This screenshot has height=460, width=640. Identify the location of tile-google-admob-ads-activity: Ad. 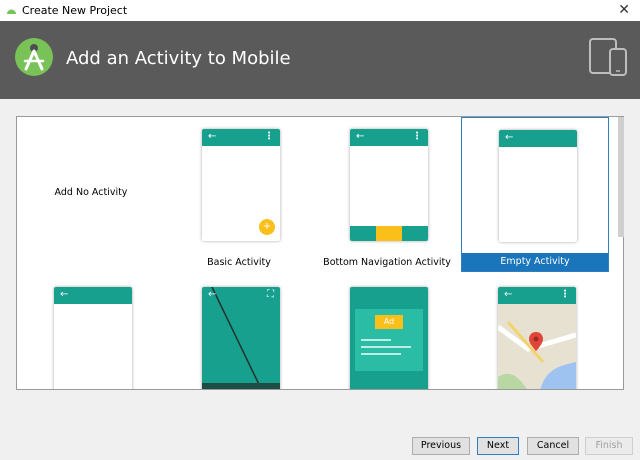
(387, 332).